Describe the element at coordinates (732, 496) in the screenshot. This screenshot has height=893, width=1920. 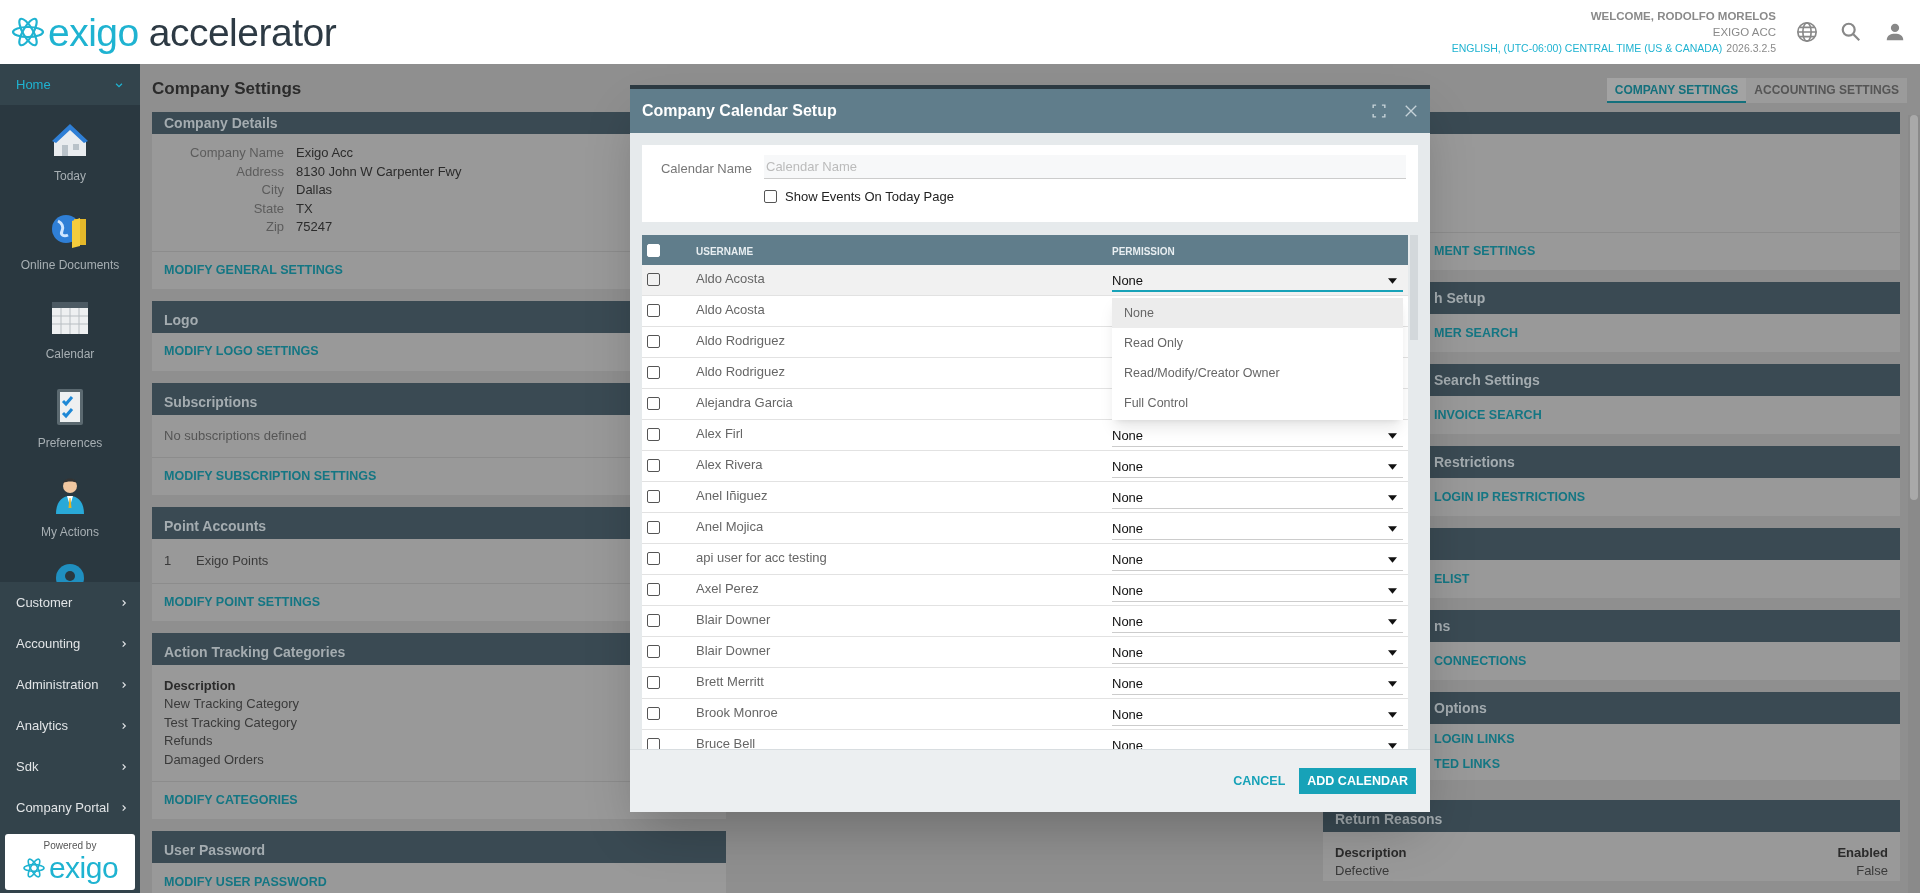
I see `username-cell-text: Anel Iñiguez` at that location.